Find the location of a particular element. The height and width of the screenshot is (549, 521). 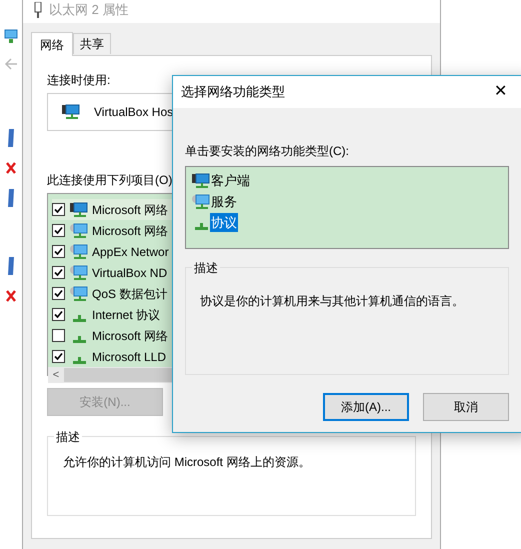

description-text: 协议是你的计算机用来与其他计算机通信的语言。 is located at coordinates (332, 301).